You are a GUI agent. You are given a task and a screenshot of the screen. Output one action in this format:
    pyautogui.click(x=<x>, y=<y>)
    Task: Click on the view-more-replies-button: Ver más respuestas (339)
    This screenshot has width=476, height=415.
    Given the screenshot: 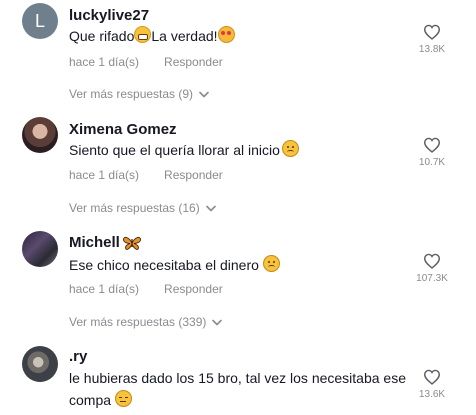 What is the action you would take?
    pyautogui.click(x=146, y=322)
    